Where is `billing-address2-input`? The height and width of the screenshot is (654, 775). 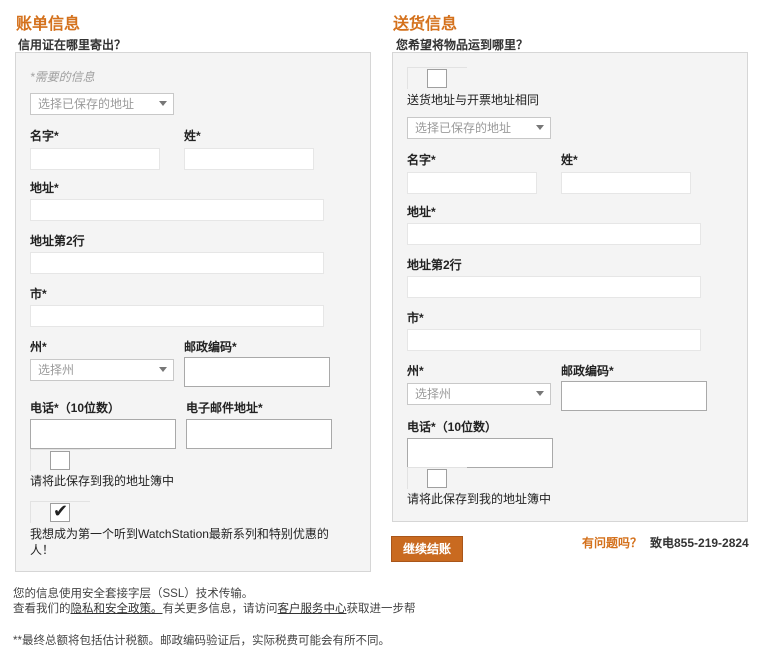 billing-address2-input is located at coordinates (177, 263).